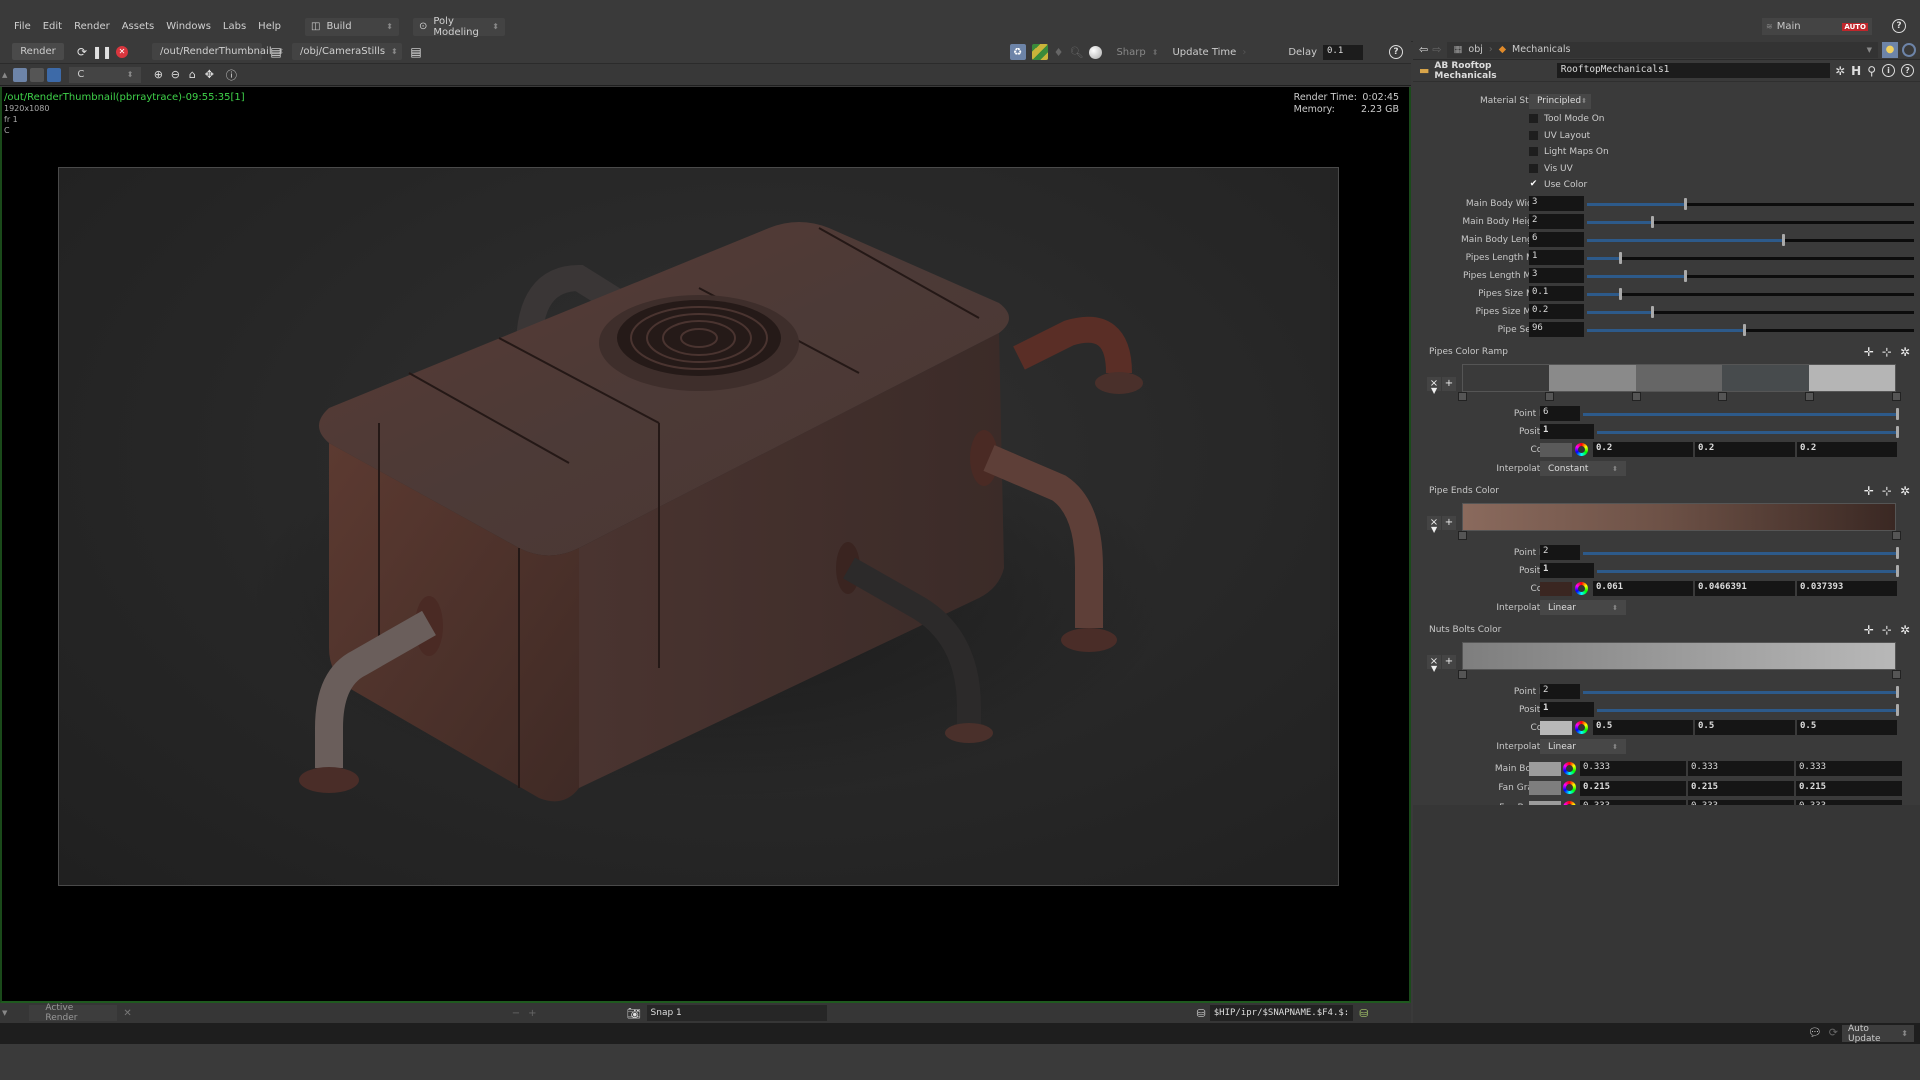  I want to click on help-icon: ?, so click(1907, 70).